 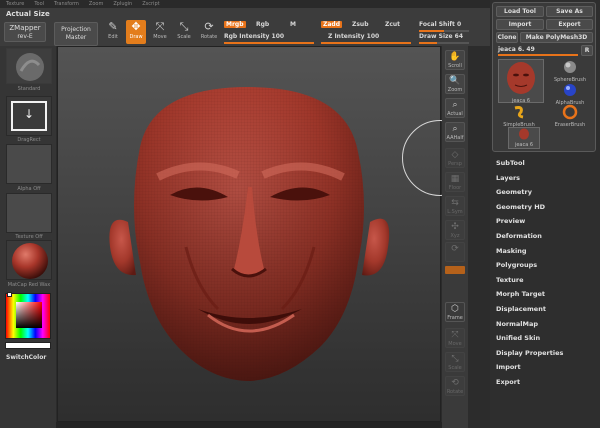 I want to click on color-picker, so click(x=28, y=316).